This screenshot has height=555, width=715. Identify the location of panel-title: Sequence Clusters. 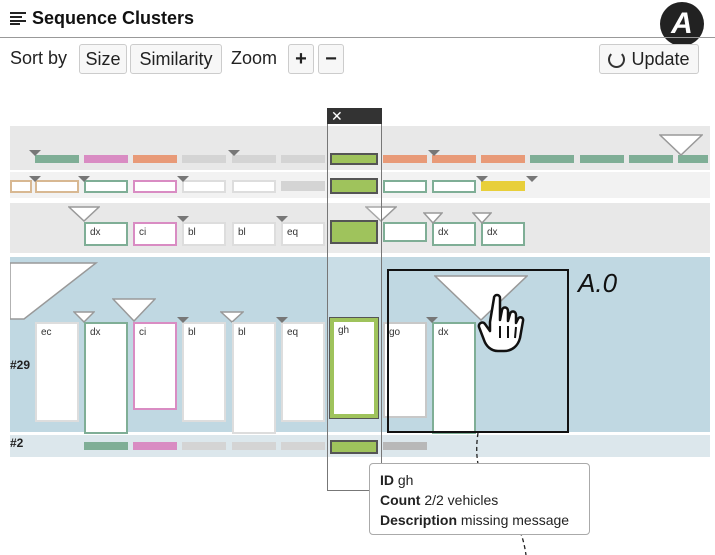
(113, 18).